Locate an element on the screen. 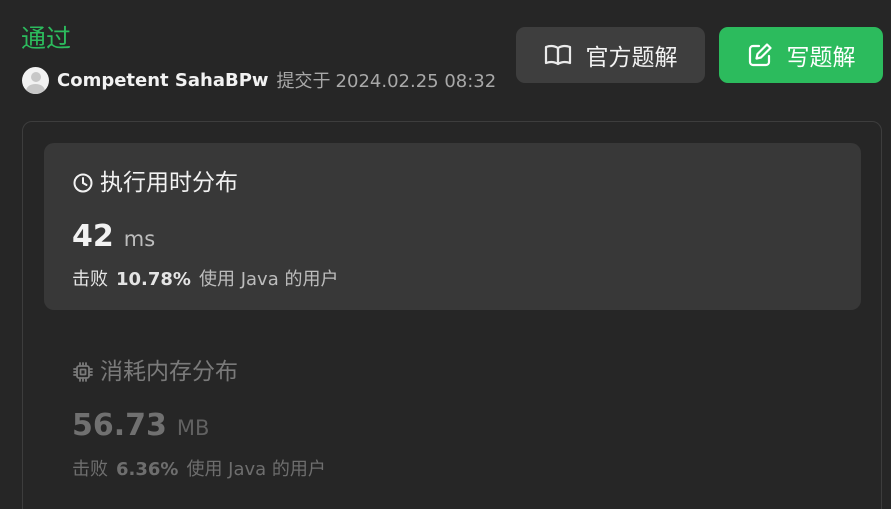 The width and height of the screenshot is (891, 509). runtime-unit: ms is located at coordinates (139, 239).